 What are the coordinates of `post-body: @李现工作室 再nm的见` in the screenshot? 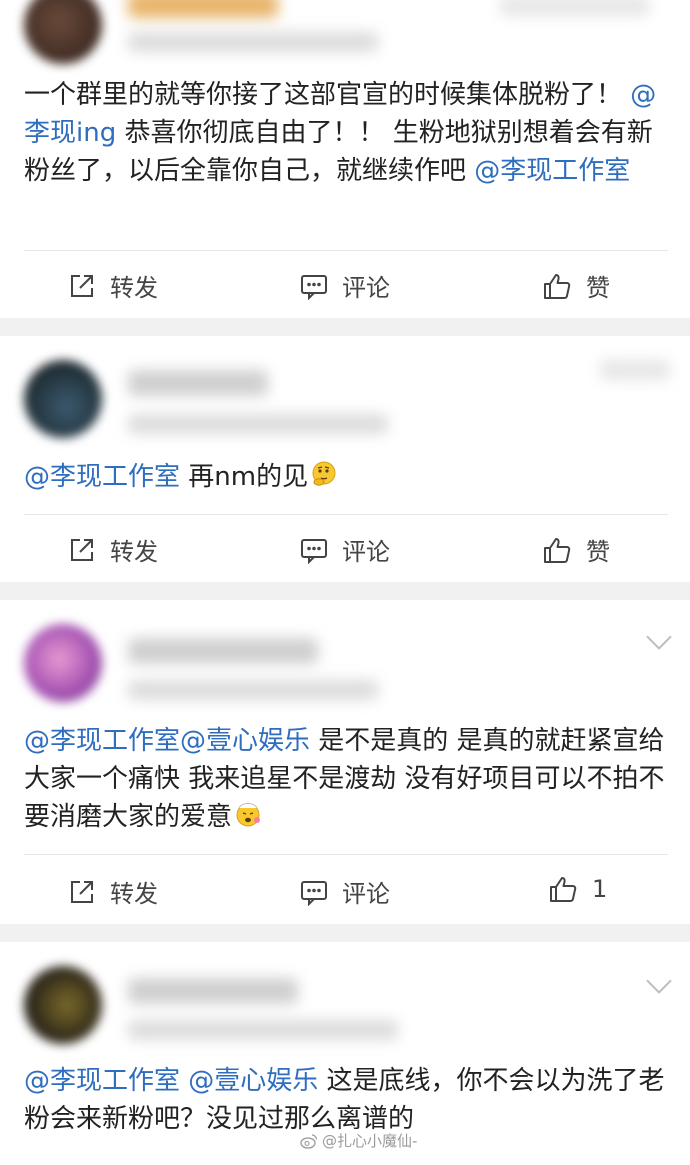 It's located at (349, 477).